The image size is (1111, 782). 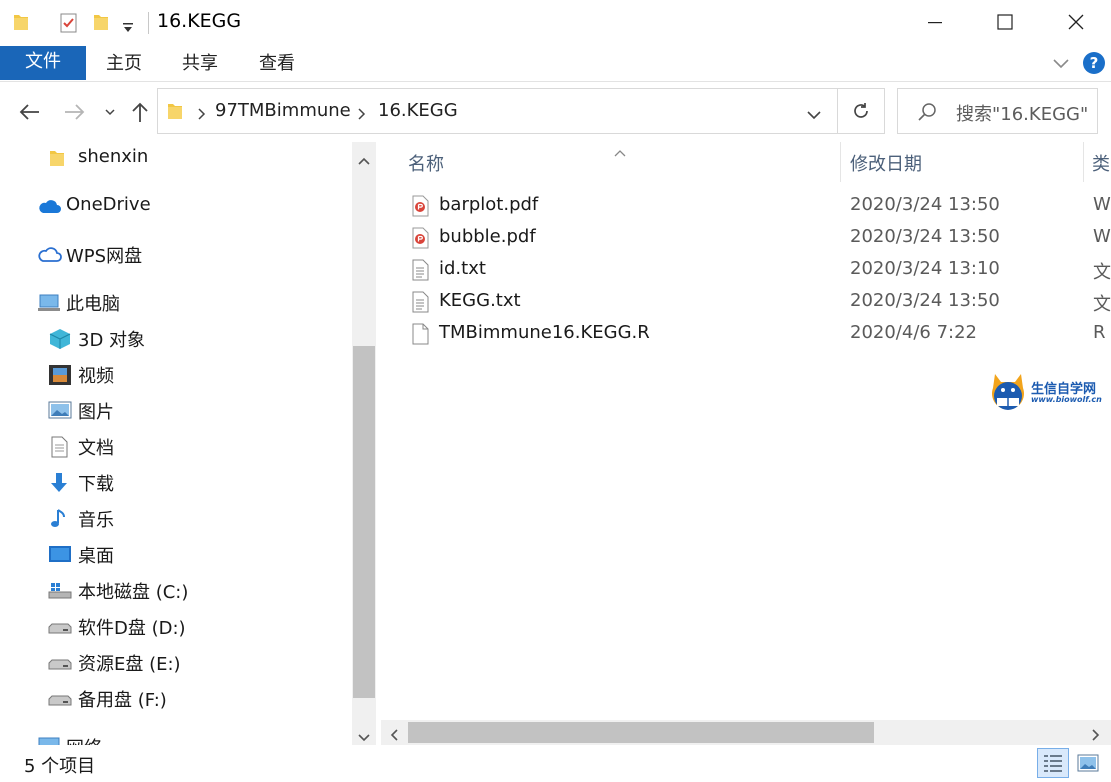 I want to click on horizontal-scrollbar, so click(x=746, y=732).